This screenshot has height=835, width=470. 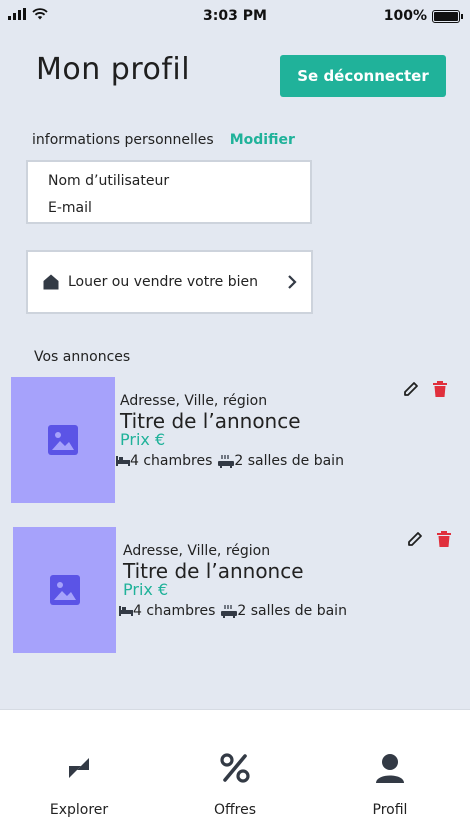 I want to click on rent-sell-button: Louer ou vendre votre bien, so click(x=169, y=282).